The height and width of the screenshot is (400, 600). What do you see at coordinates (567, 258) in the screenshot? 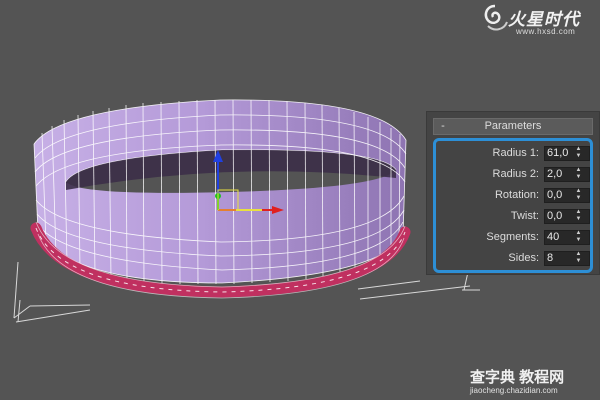
I see `sides-field: 8` at bounding box center [567, 258].